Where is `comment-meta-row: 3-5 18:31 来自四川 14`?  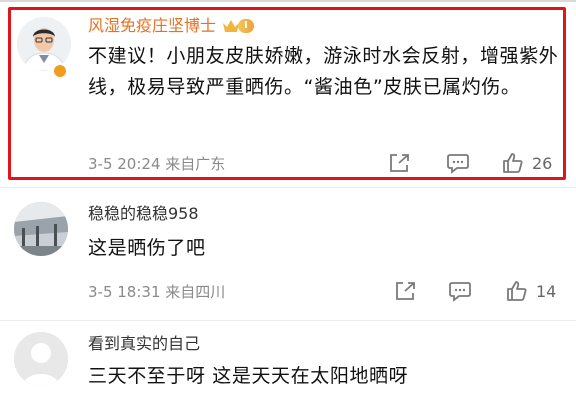 comment-meta-row: 3-5 18:31 来自四川 14 is located at coordinates (323, 291).